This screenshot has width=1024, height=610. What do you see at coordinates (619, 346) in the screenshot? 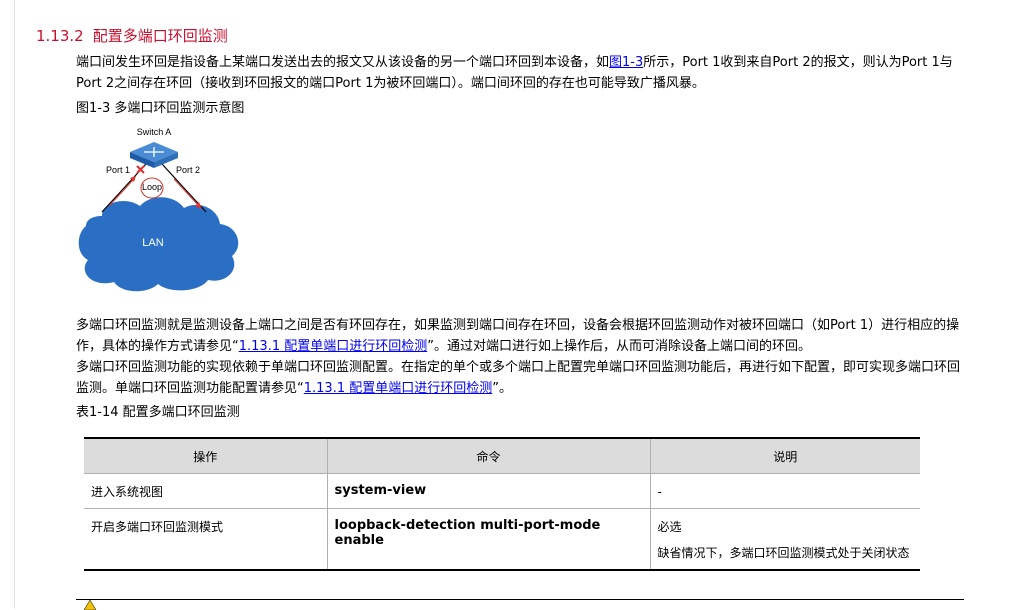
I see `description-text-2: ”。通过对端口进行如上操作后，从而可消除设备上端口间的环回。` at bounding box center [619, 346].